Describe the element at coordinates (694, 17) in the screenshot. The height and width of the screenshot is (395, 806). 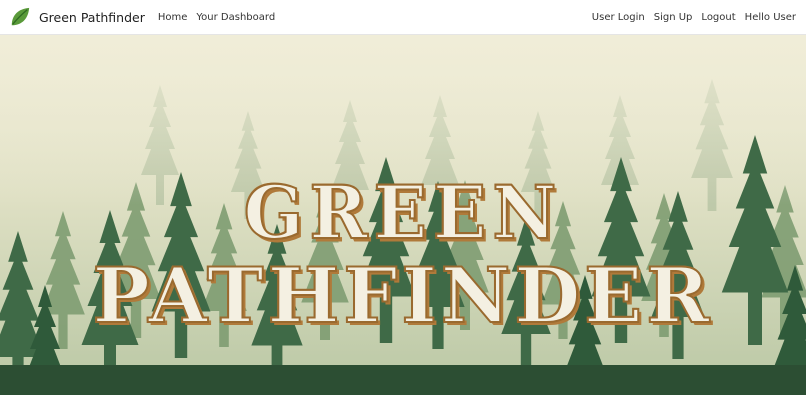
I see `nav-right: User Login Sign Up Logout Hello User` at that location.